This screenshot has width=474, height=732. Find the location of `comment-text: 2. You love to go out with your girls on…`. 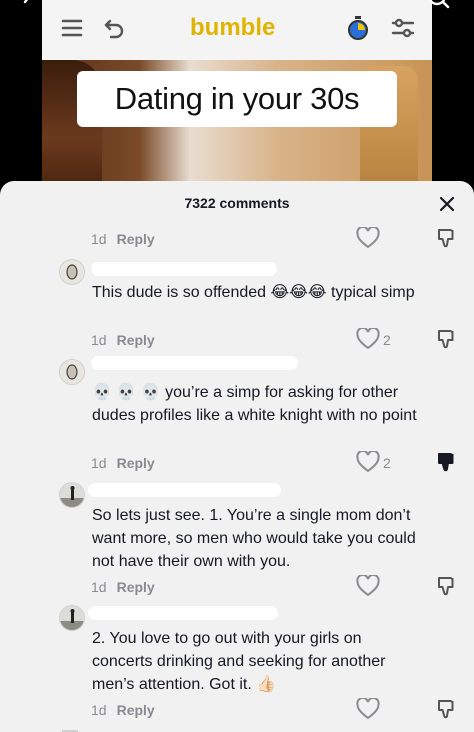

comment-text: 2. You love to go out with your girls on… is located at coordinates (239, 661).